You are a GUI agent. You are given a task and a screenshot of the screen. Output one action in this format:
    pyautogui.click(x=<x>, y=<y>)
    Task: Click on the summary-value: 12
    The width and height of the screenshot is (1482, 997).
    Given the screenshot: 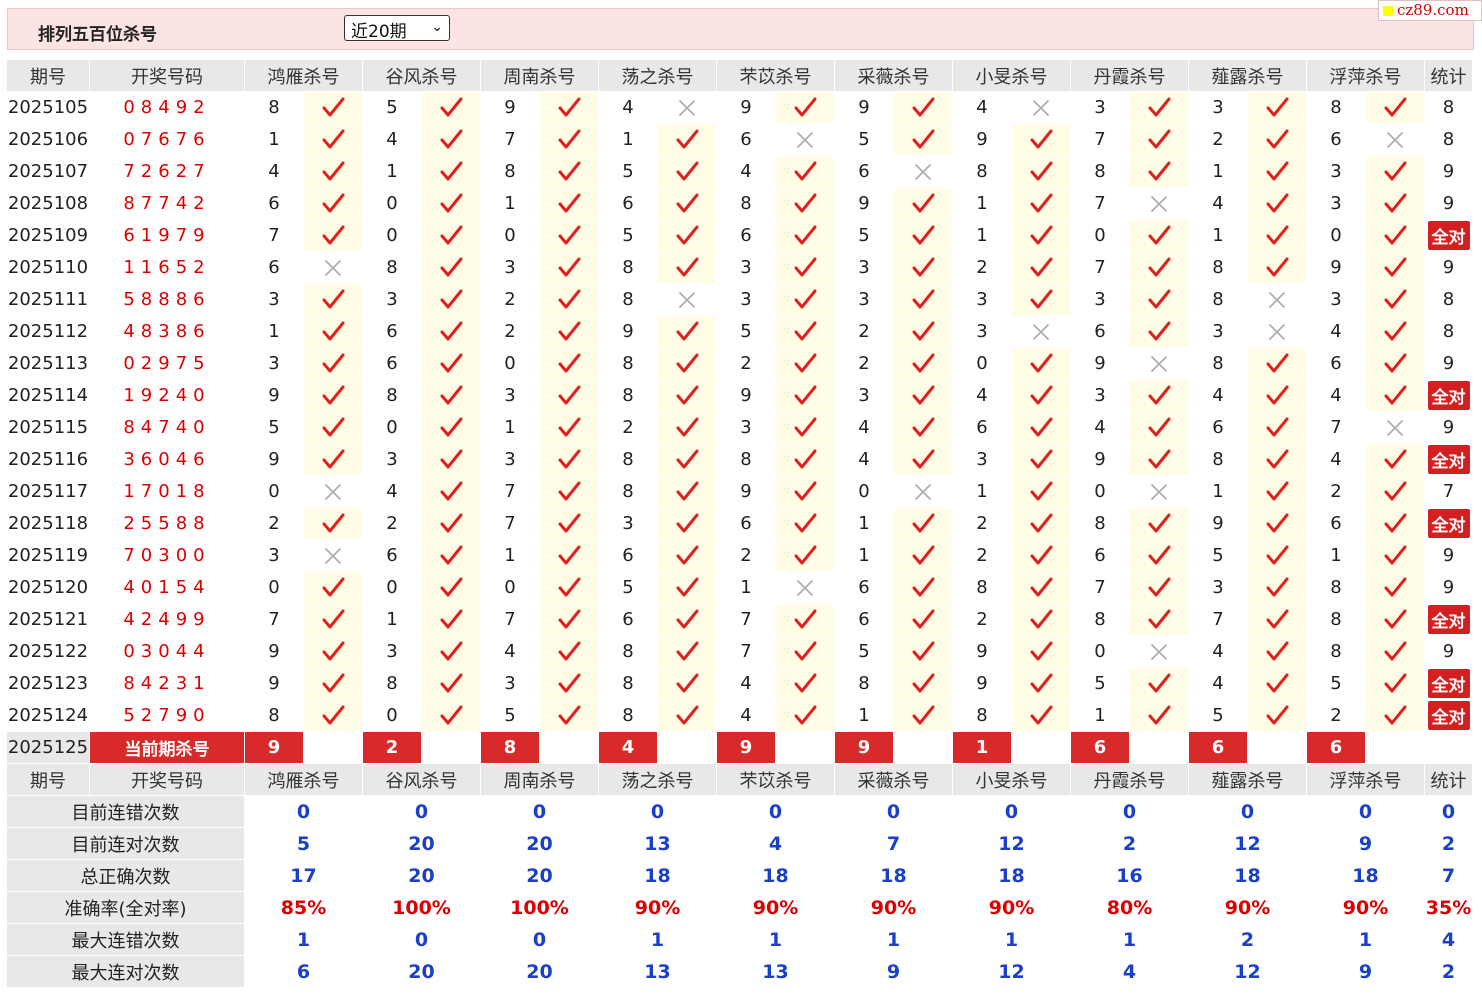 What is the action you would take?
    pyautogui.click(x=1012, y=844)
    